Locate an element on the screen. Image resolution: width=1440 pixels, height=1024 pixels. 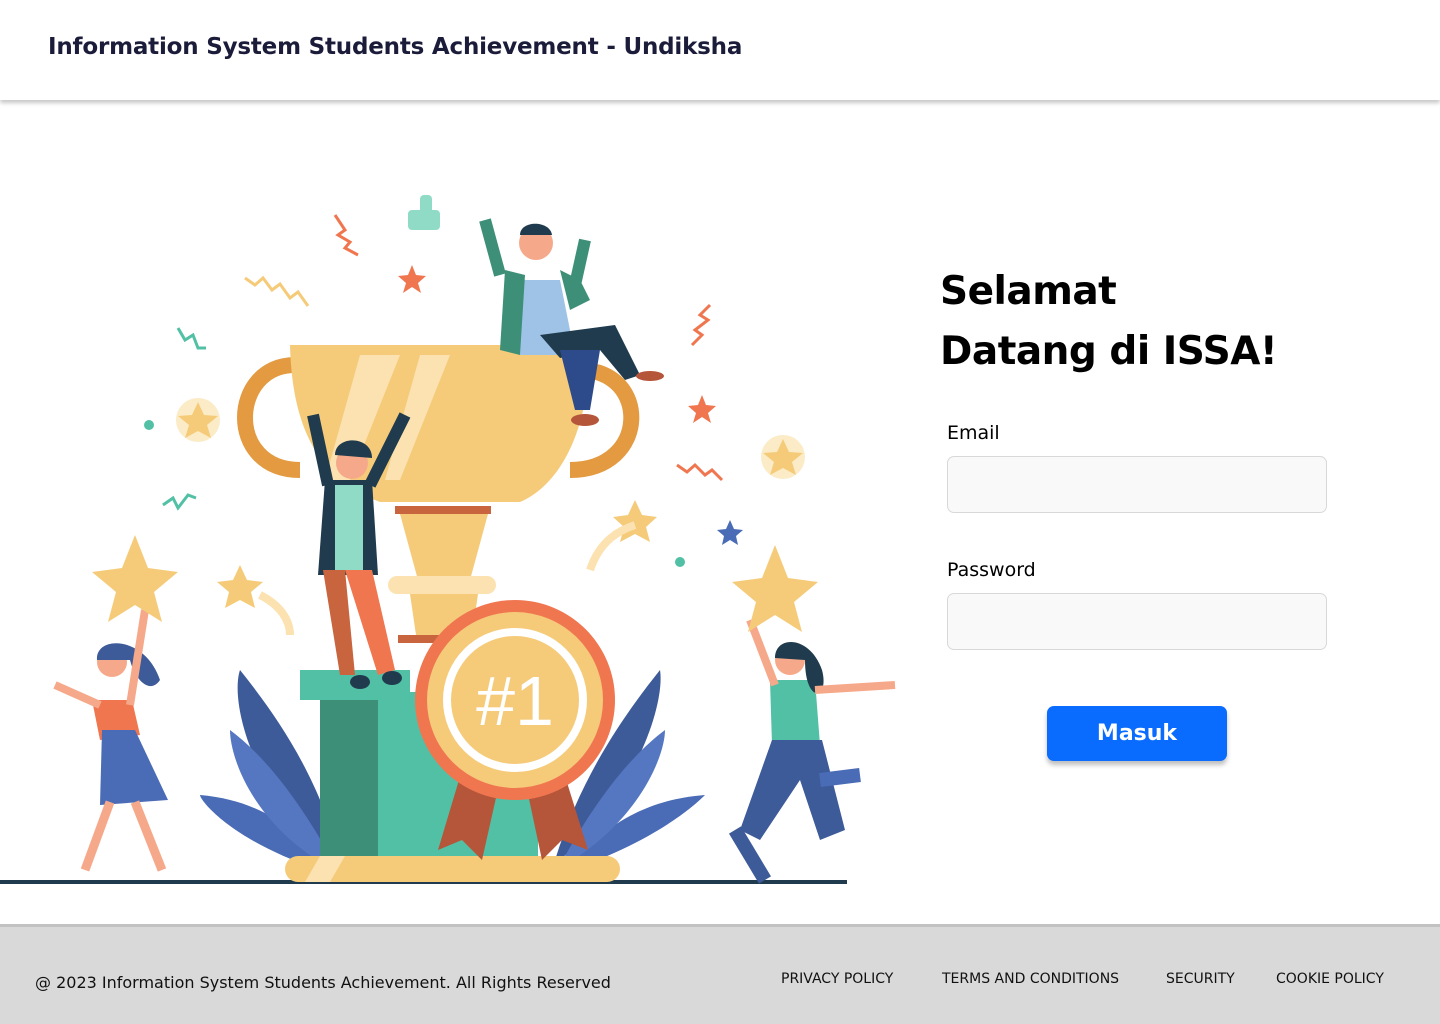
cookie-policy-link: COOKIE POLICY is located at coordinates (1330, 979).